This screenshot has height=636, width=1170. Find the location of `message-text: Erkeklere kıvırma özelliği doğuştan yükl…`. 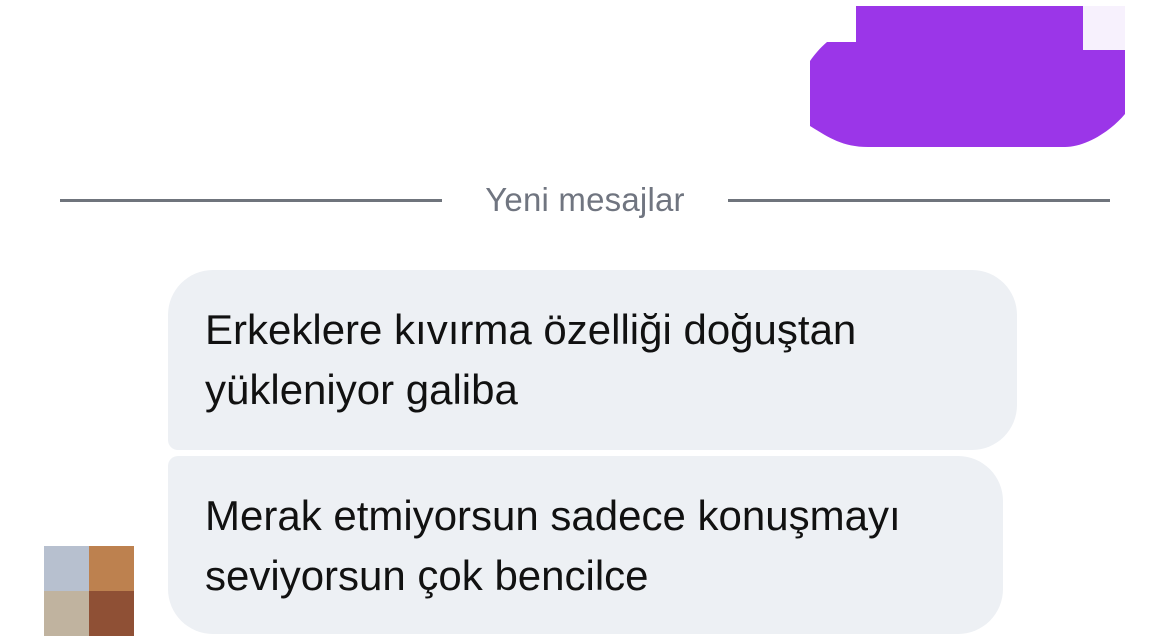

message-text: Erkeklere kıvırma özelliği doğuştan yükl… is located at coordinates (531, 359).